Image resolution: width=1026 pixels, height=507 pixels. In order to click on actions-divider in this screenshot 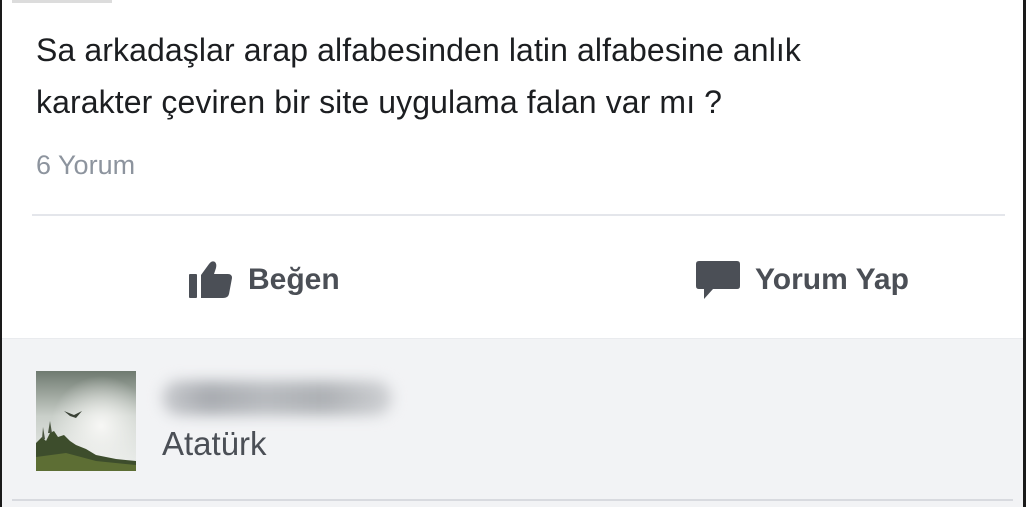, I will do `click(518, 215)`.